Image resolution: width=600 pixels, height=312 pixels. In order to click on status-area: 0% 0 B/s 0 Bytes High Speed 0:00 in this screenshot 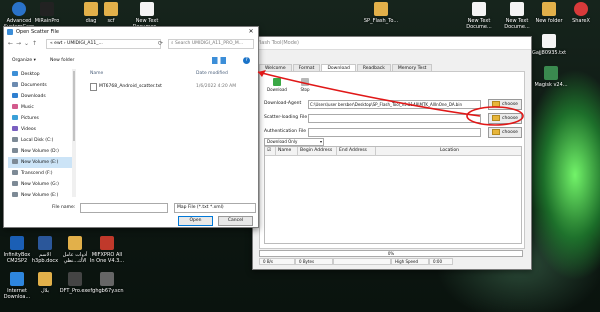, I will do `click(391, 257)`.